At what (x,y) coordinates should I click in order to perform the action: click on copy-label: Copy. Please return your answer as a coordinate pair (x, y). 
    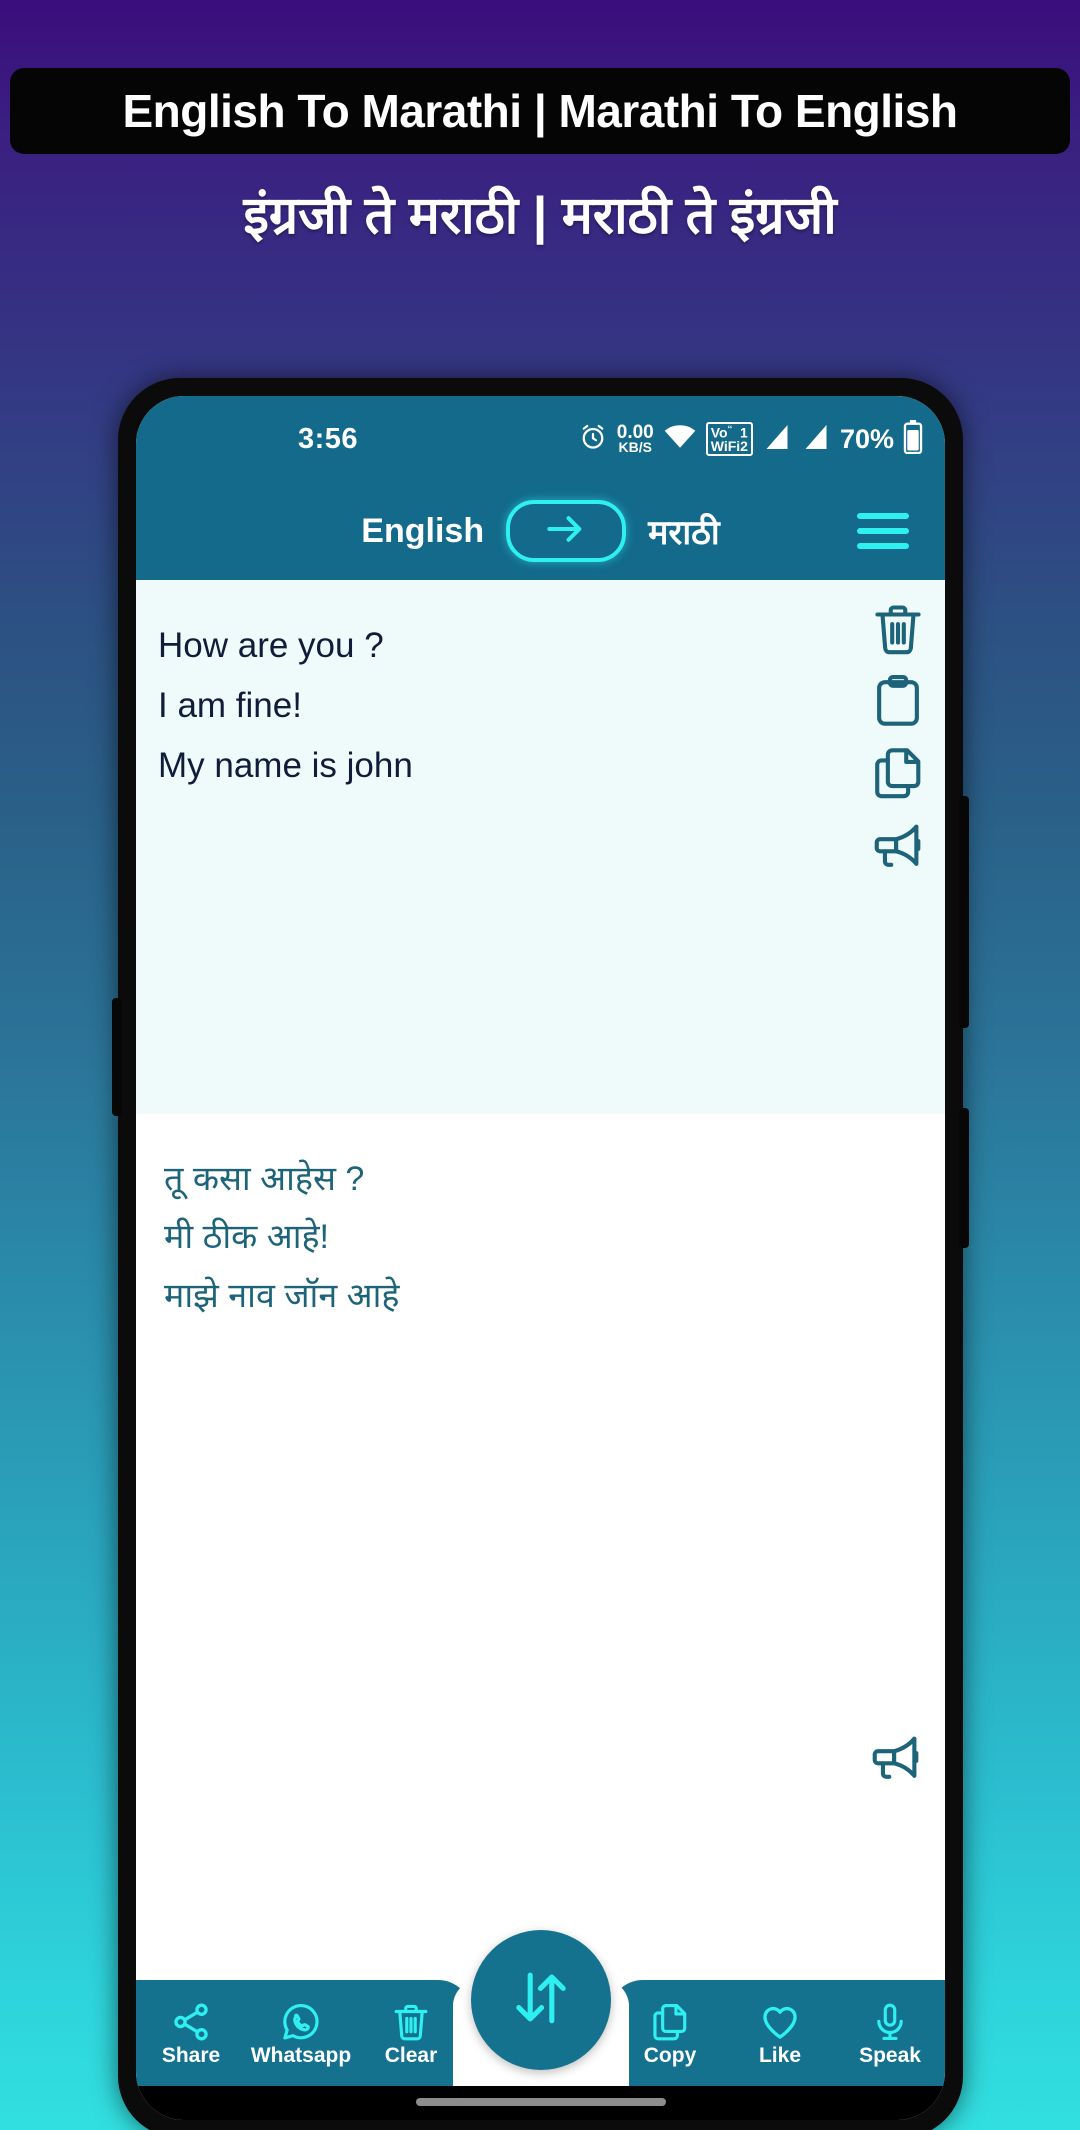
    Looking at the image, I should click on (670, 2055).